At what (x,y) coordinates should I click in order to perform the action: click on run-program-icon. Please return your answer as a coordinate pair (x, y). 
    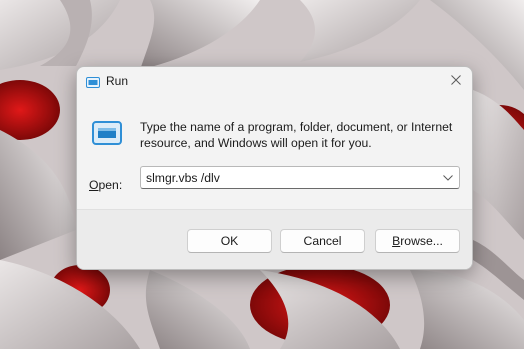
    Looking at the image, I should click on (107, 134).